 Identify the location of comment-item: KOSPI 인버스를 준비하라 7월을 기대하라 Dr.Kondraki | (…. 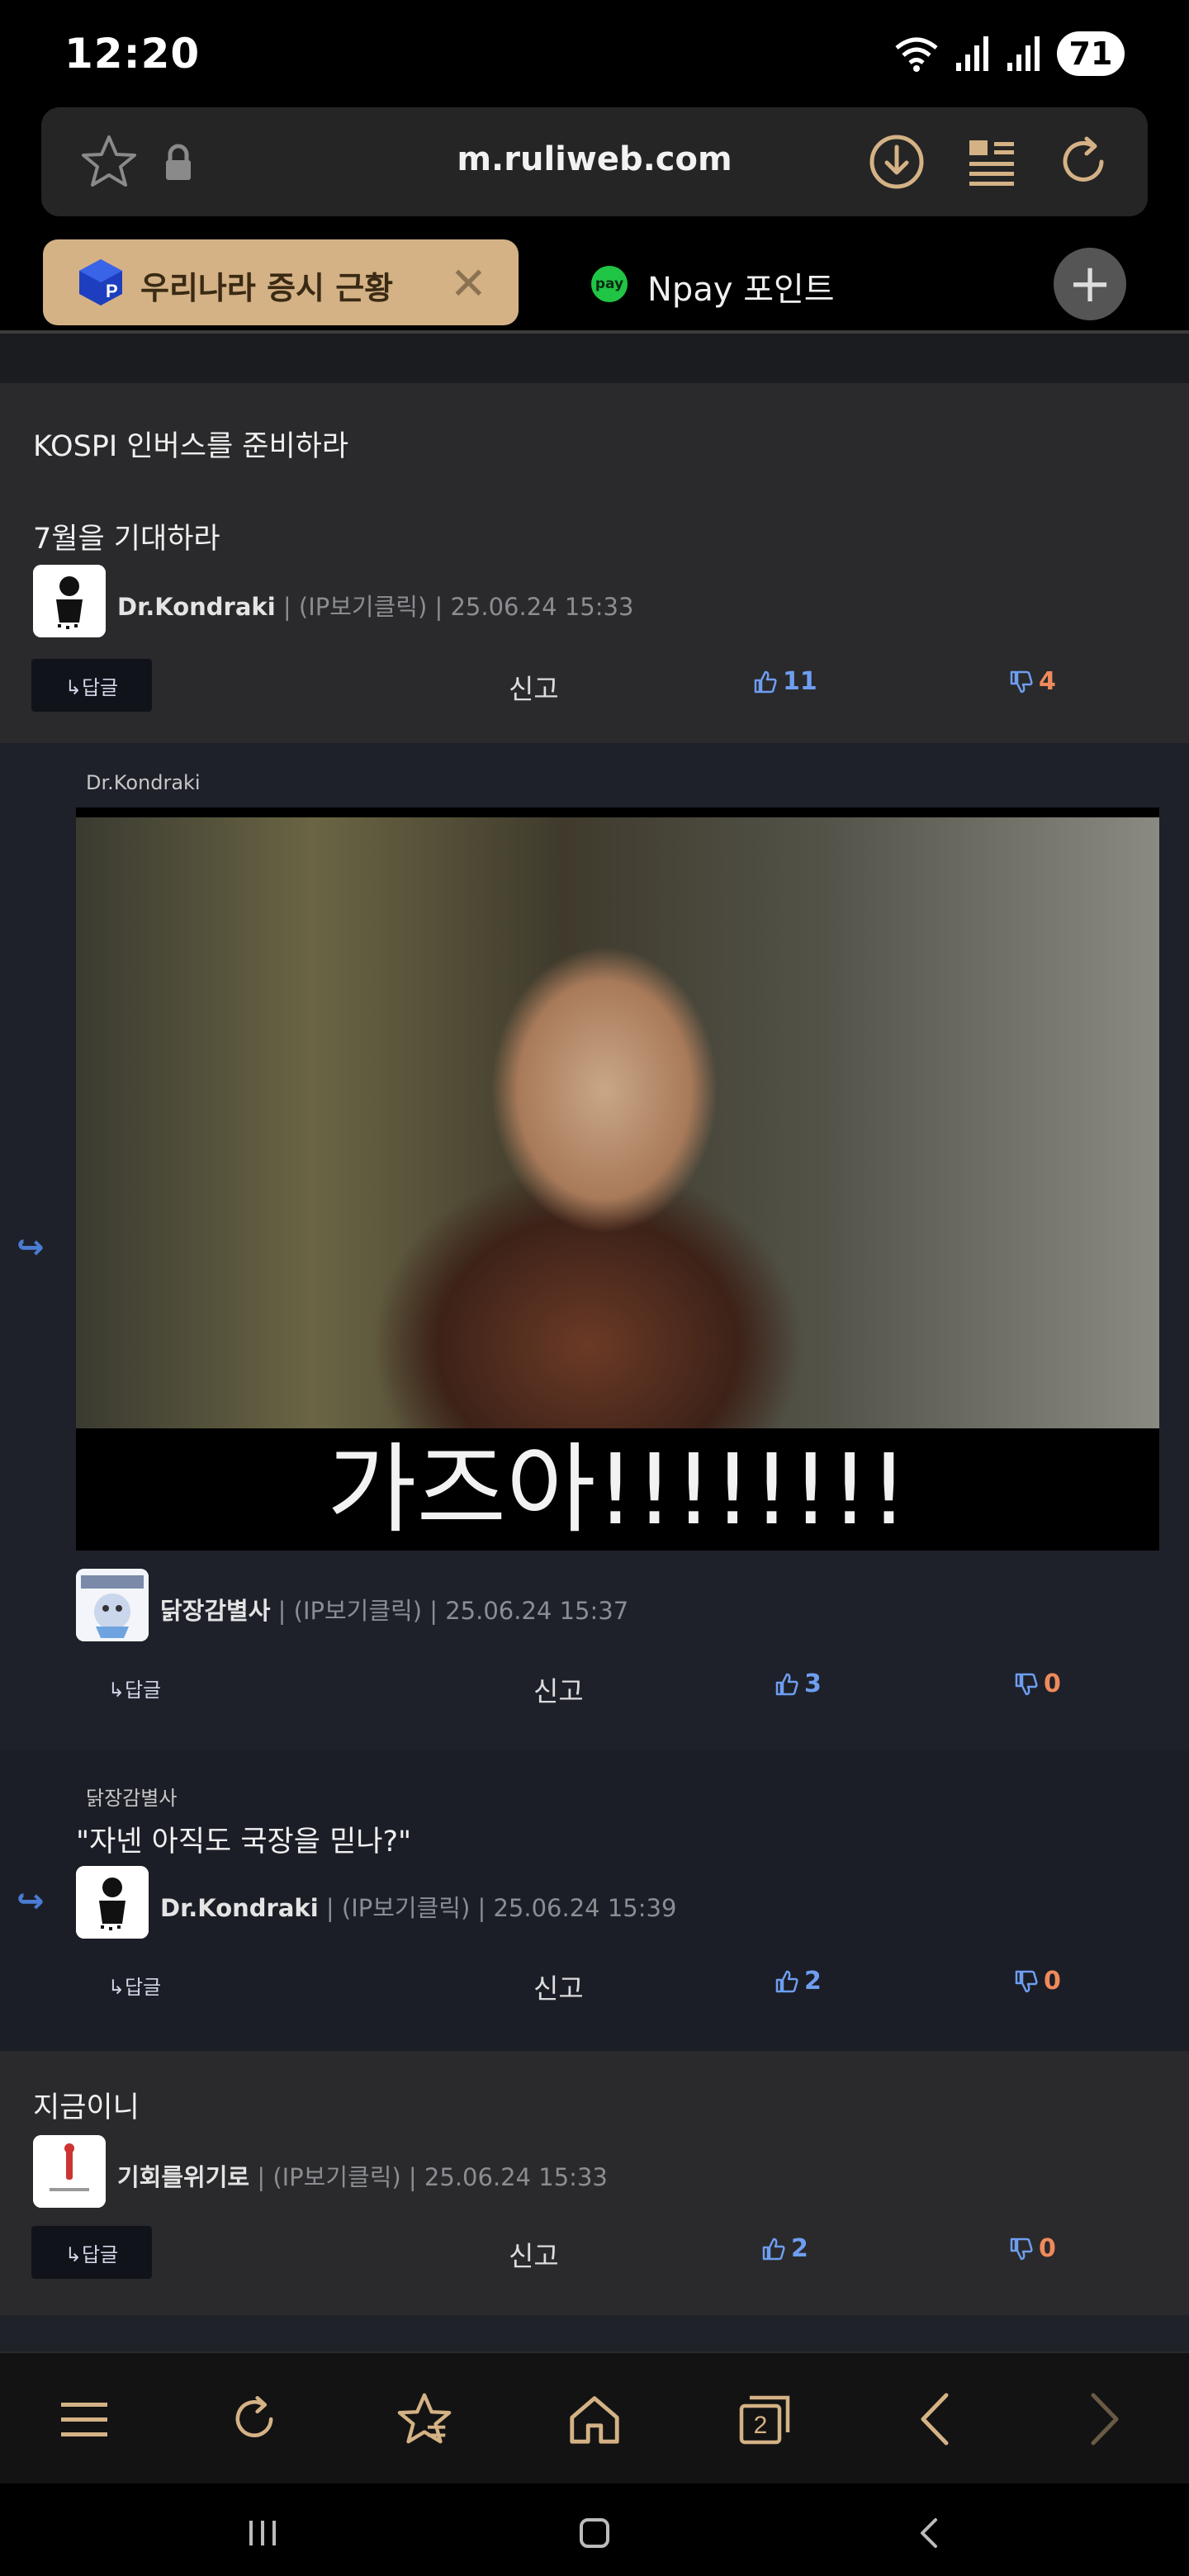
(594, 563).